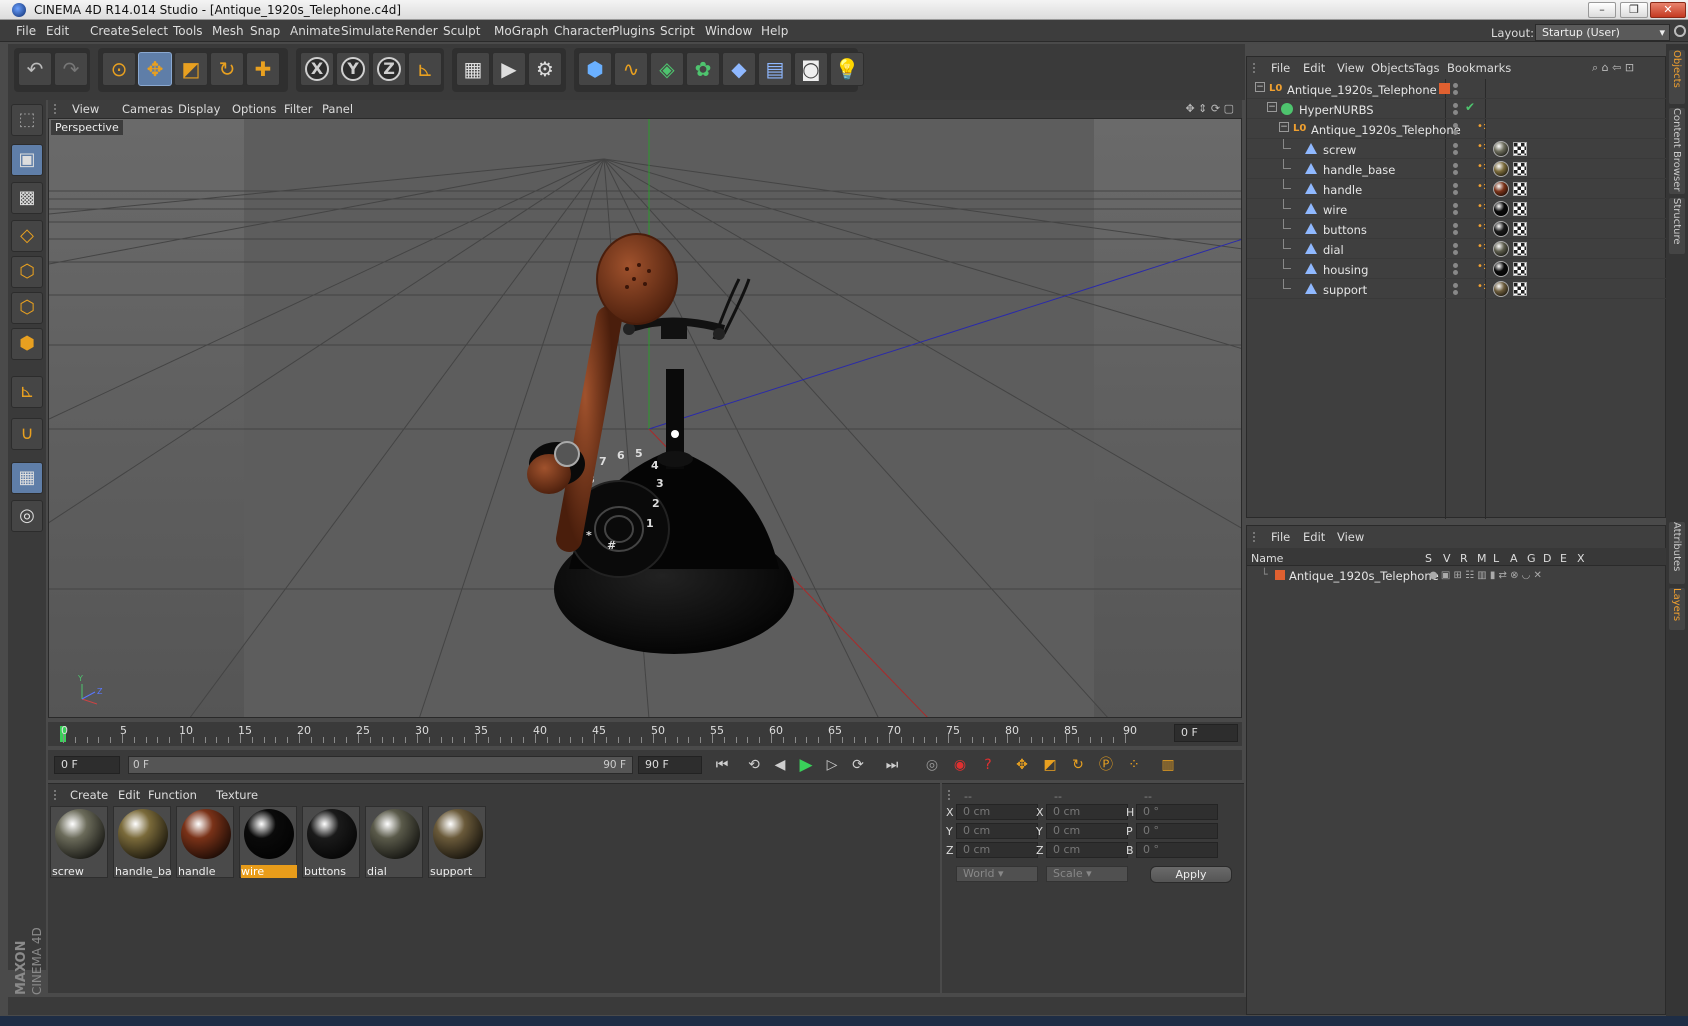 Image resolution: width=1688 pixels, height=1026 pixels. Describe the element at coordinates (27, 516) in the screenshot. I see `locked-workplane-icon: ◎` at that location.